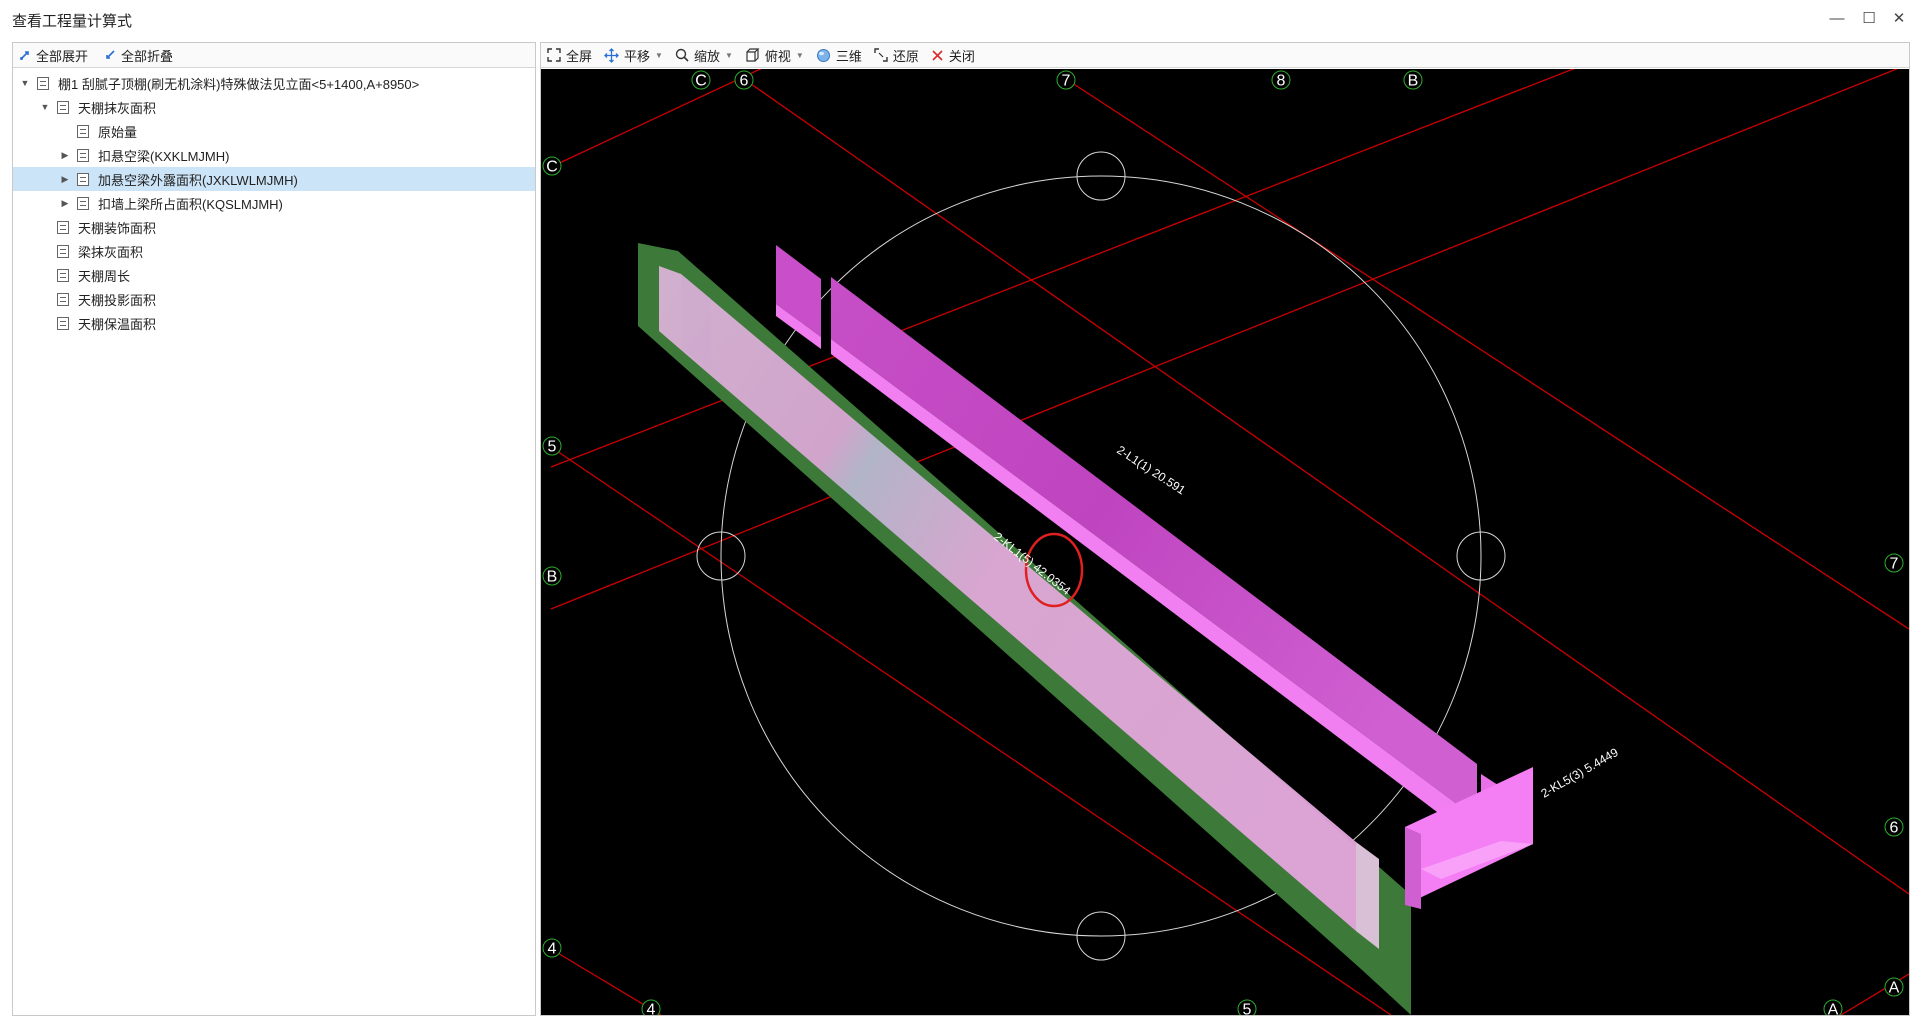 This screenshot has width=1916, height=1016. I want to click on axis-marker-a-right: A, so click(1894, 987).